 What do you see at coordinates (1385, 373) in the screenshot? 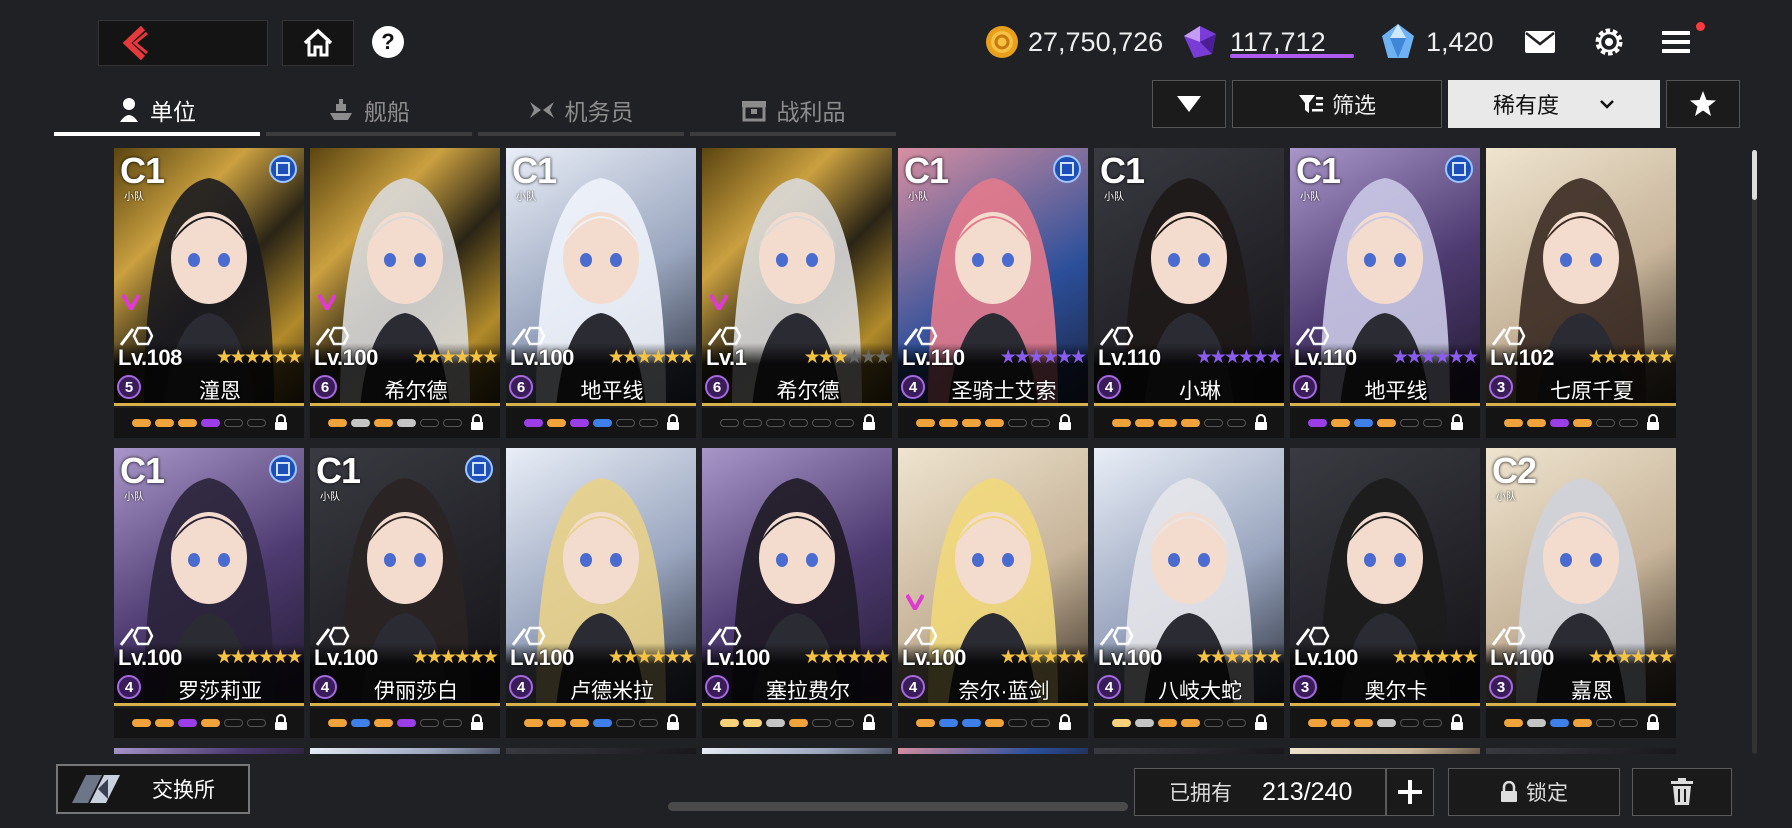
I see `unit-info-bar: Lv.110 ★★★★★★ 4 地平线` at bounding box center [1385, 373].